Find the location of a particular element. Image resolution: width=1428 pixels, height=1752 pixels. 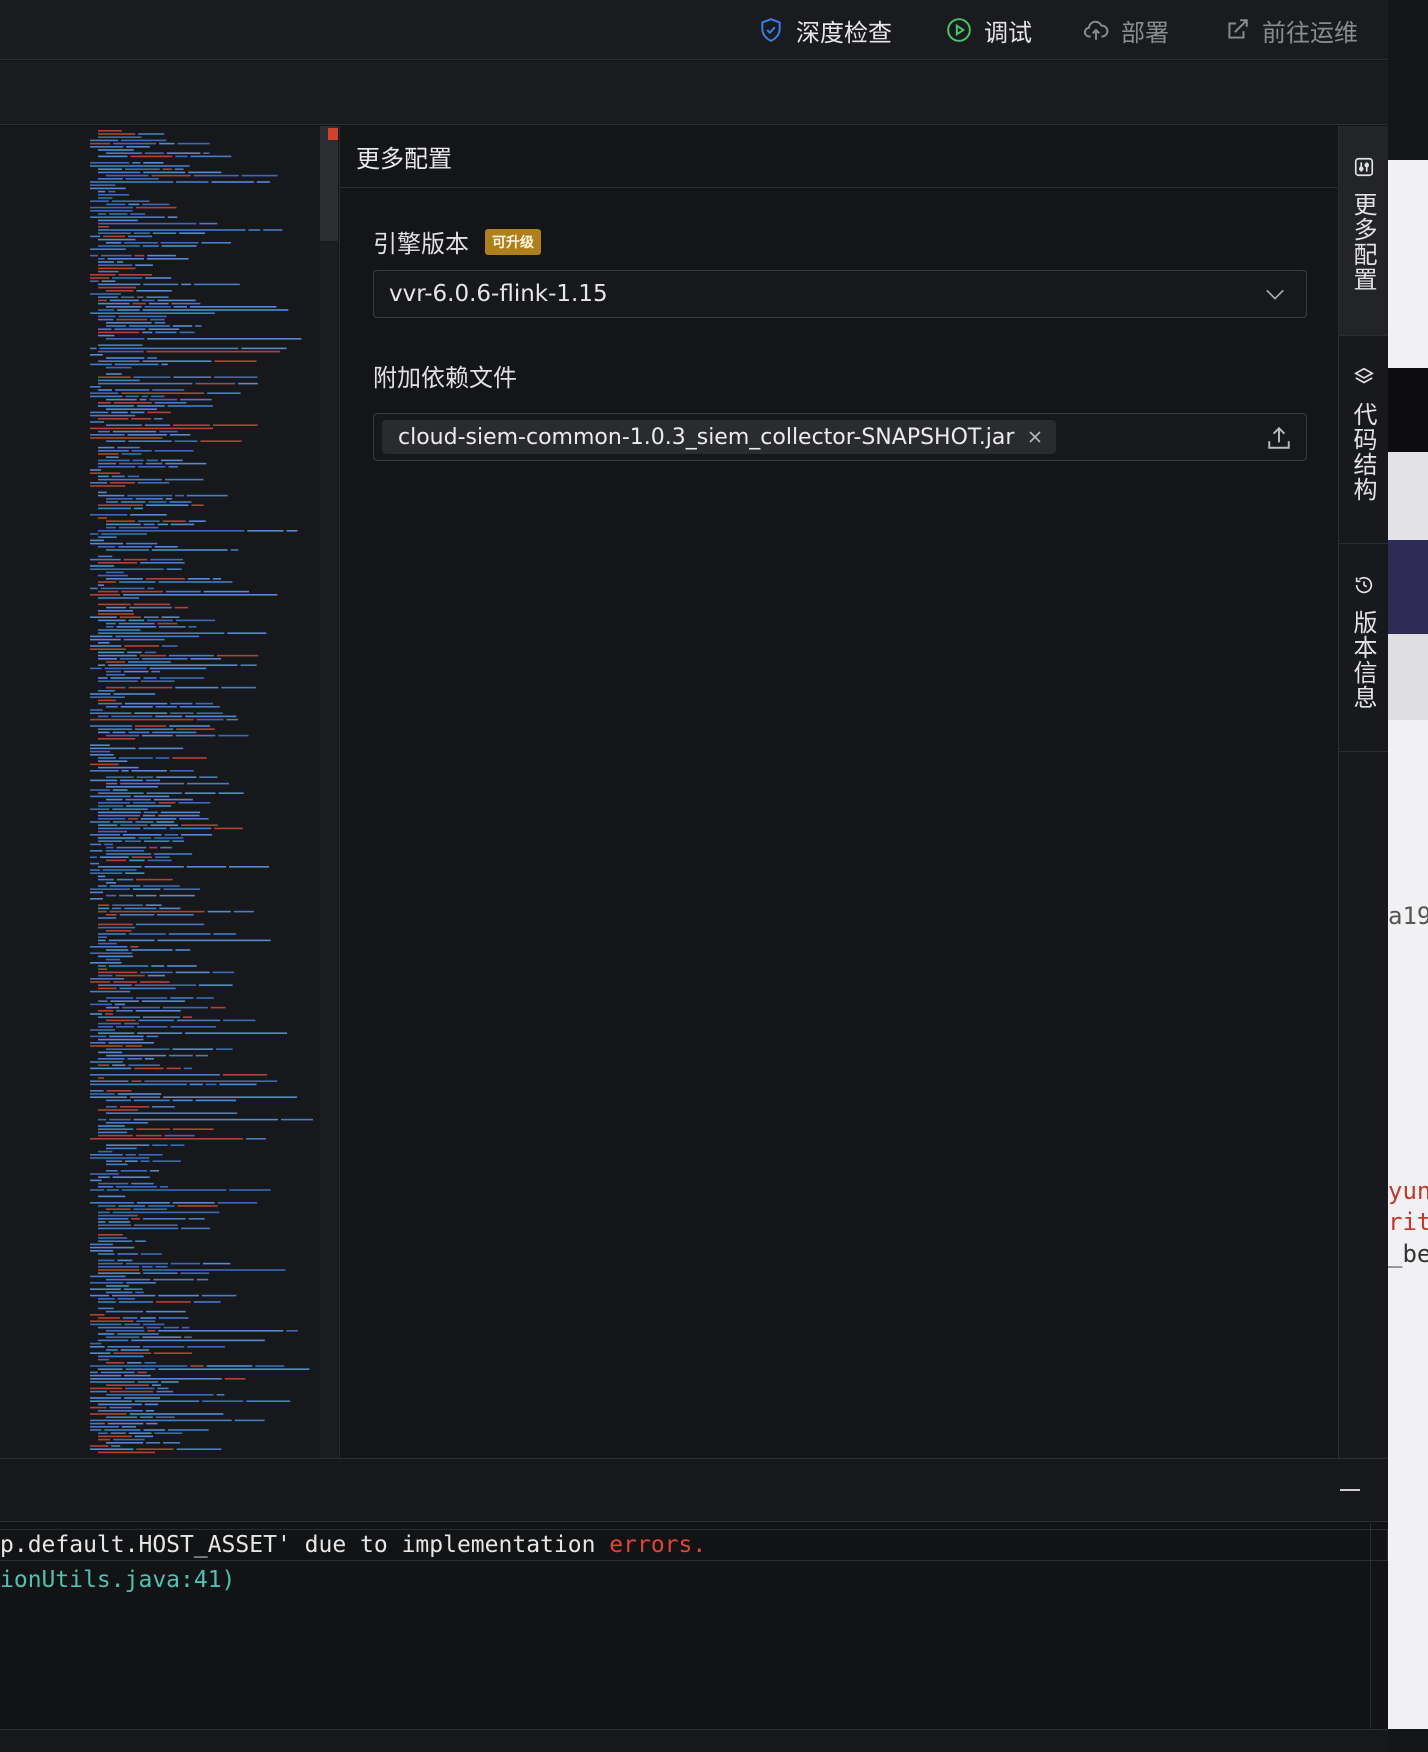

deep-check-button: 深度检查 is located at coordinates (825, 30).